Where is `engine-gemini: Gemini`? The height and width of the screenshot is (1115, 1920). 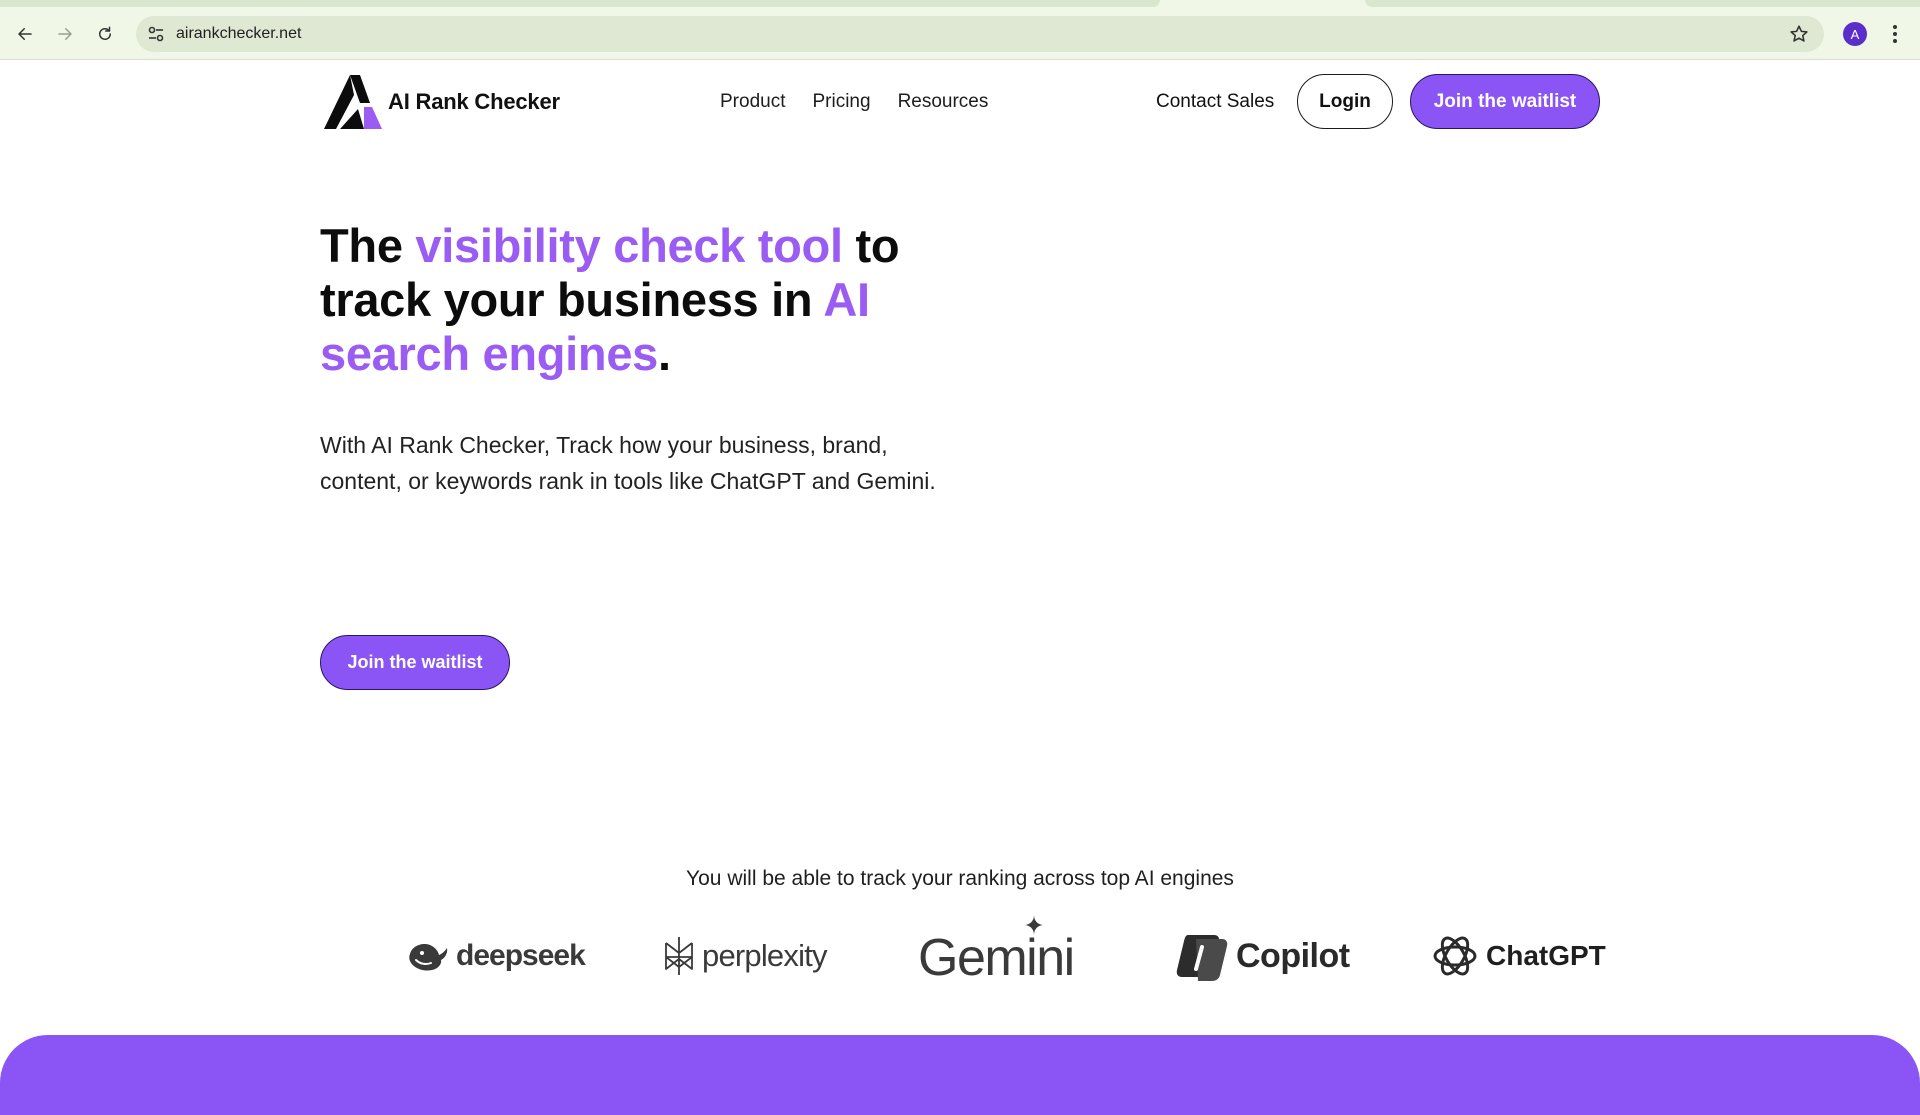 engine-gemini: Gemini is located at coordinates (996, 954).